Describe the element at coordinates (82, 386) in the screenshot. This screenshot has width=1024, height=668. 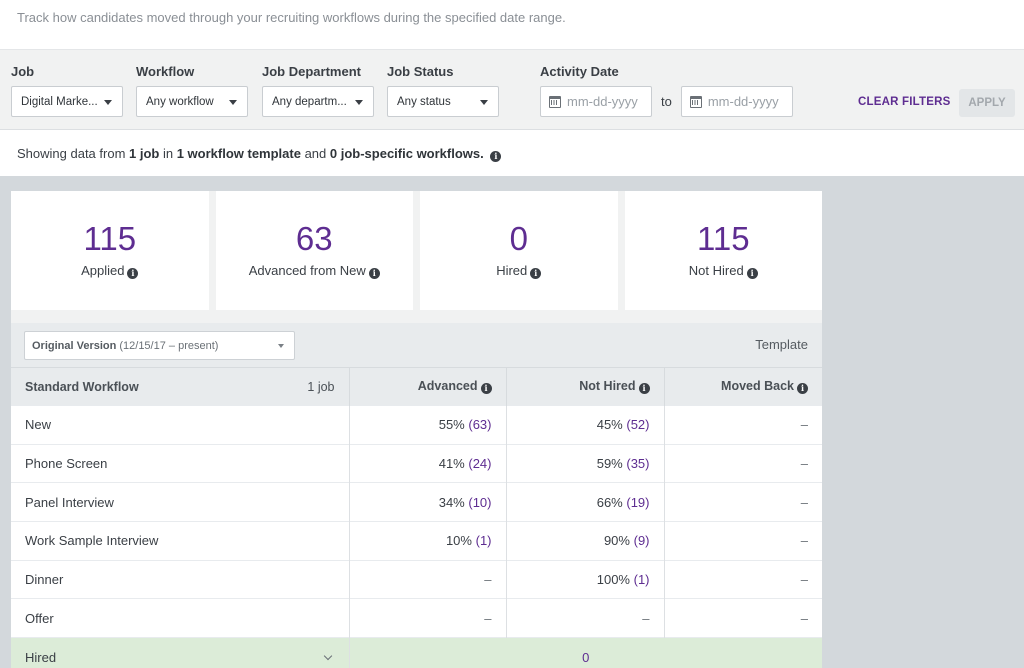
I see `header-workflow-label: Standard Workflow` at that location.